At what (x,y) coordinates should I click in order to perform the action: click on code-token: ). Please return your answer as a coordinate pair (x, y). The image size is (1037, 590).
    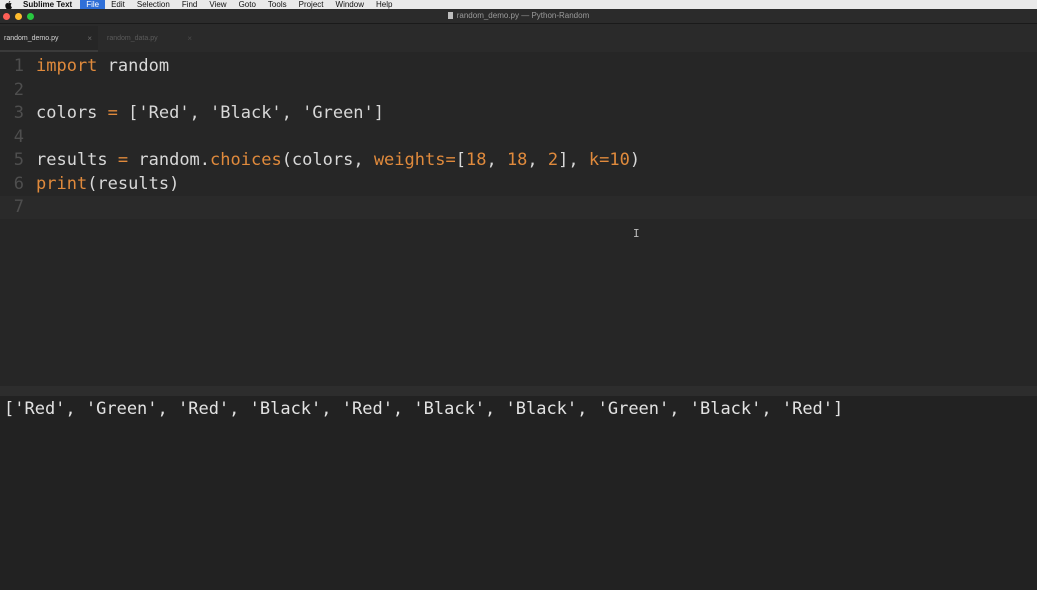
    Looking at the image, I should click on (635, 160).